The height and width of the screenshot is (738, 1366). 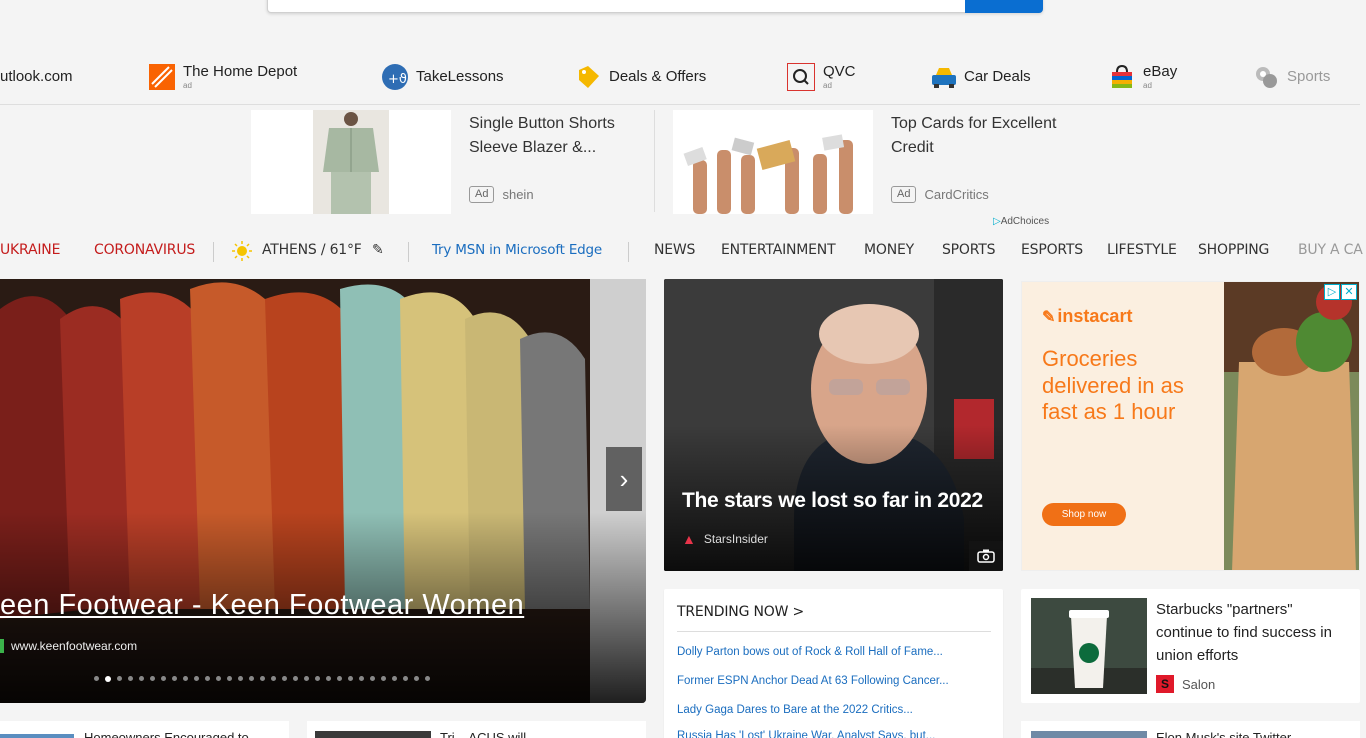 I want to click on nav-weather: ATHENS / 61°F, so click(x=312, y=250).